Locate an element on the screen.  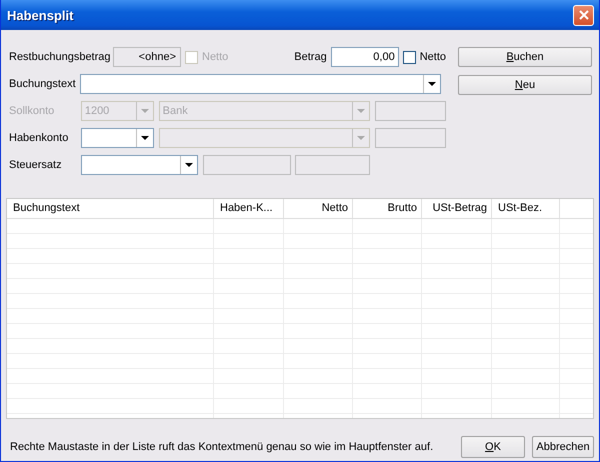
text-combobox is located at coordinates (260, 84).